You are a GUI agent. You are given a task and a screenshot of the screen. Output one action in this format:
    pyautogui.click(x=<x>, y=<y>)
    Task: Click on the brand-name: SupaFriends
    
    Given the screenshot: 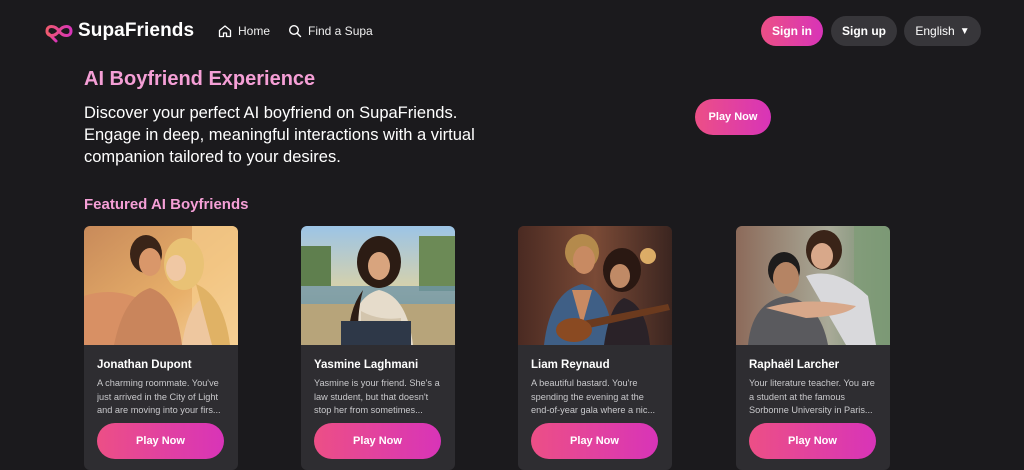 What is the action you would take?
    pyautogui.click(x=136, y=30)
    